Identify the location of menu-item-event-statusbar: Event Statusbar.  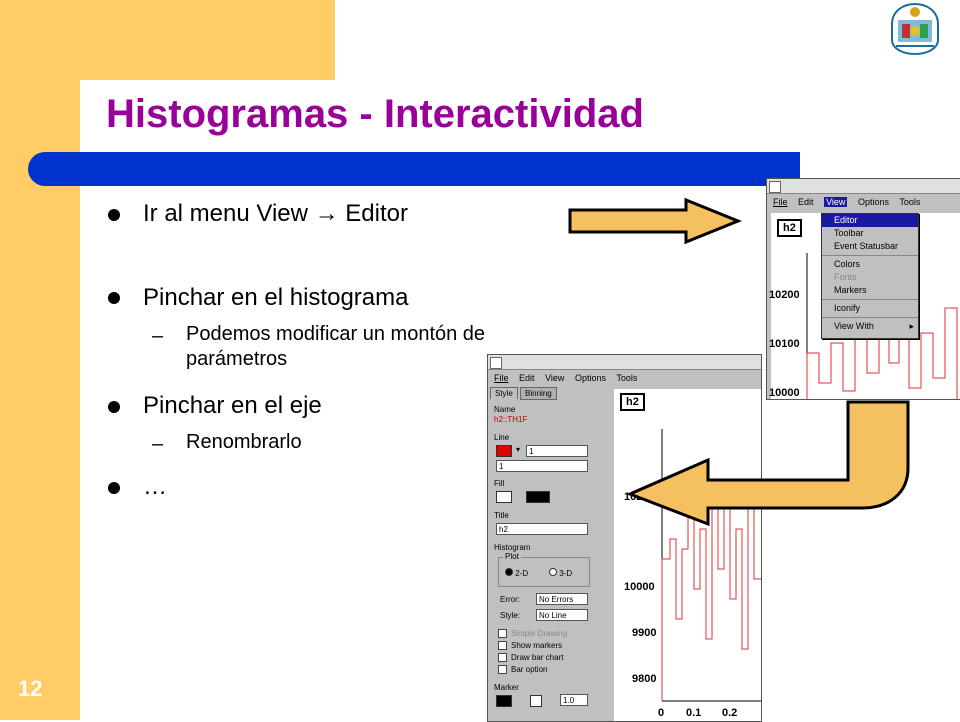
(870, 246).